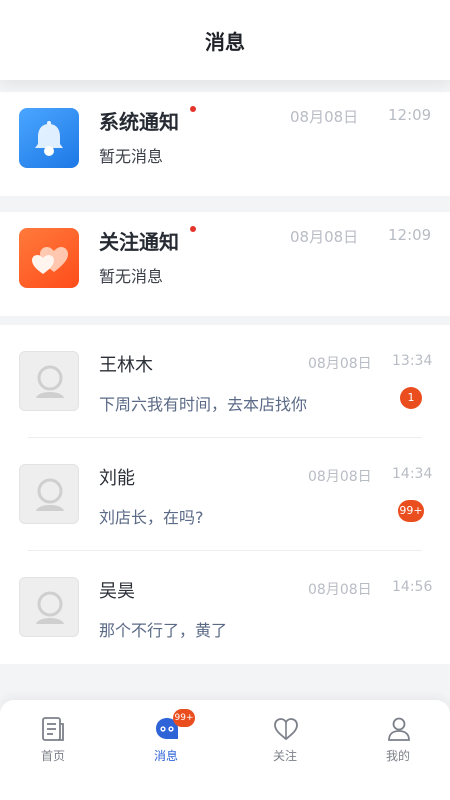  I want to click on top-bar: 消息, so click(225, 40).